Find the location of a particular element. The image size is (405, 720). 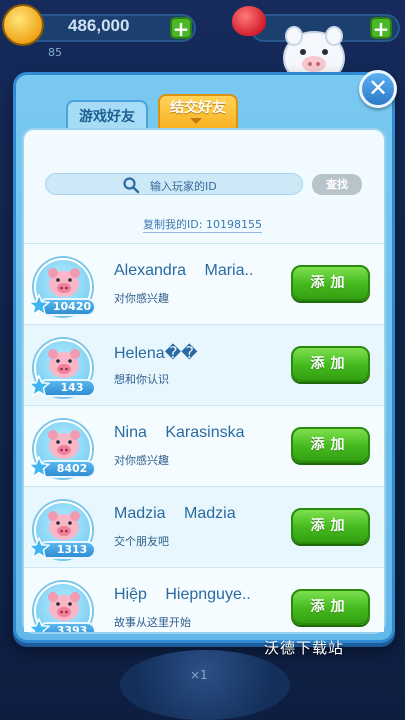

close-button: ✕ is located at coordinates (378, 89).